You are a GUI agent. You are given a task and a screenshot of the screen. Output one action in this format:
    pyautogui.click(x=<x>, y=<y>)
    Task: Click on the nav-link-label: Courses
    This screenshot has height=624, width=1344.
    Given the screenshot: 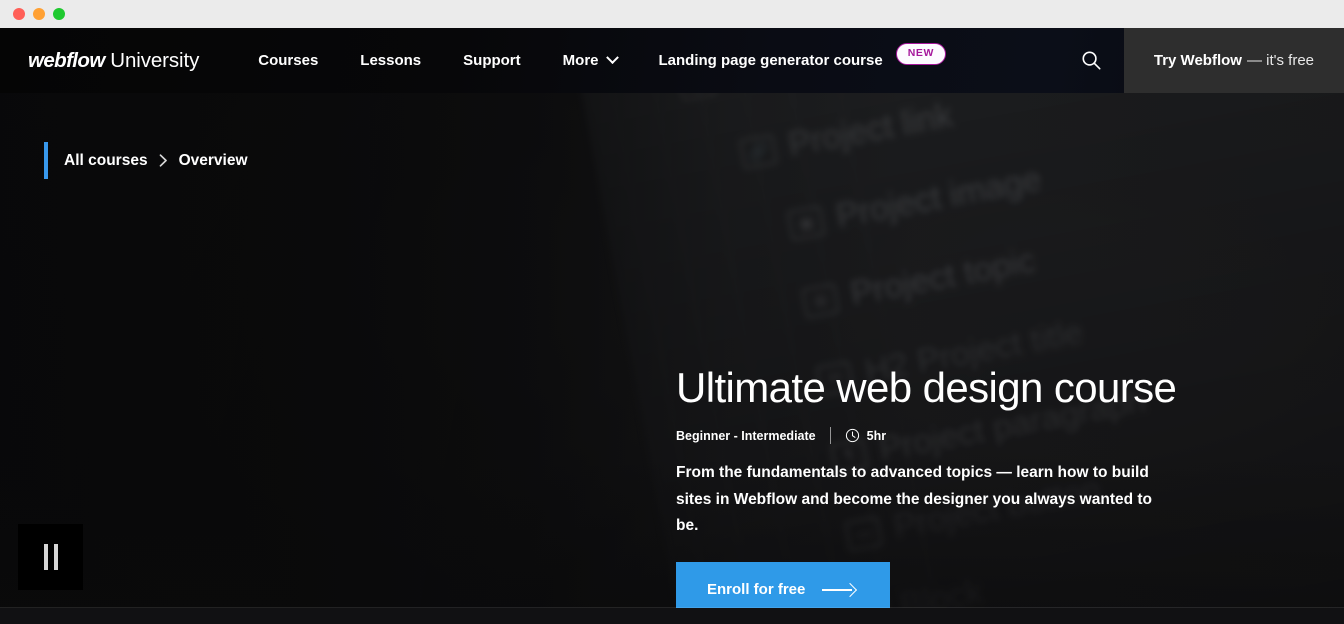 What is the action you would take?
    pyautogui.click(x=288, y=60)
    